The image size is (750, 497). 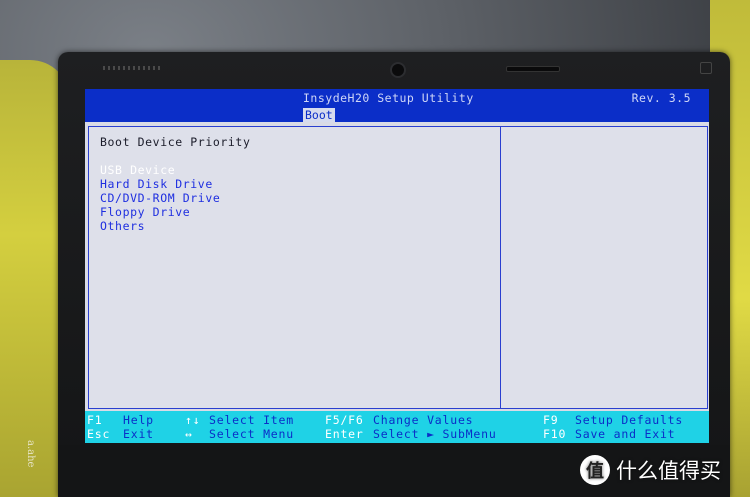 I want to click on tab-boot: Boot, so click(x=319, y=115).